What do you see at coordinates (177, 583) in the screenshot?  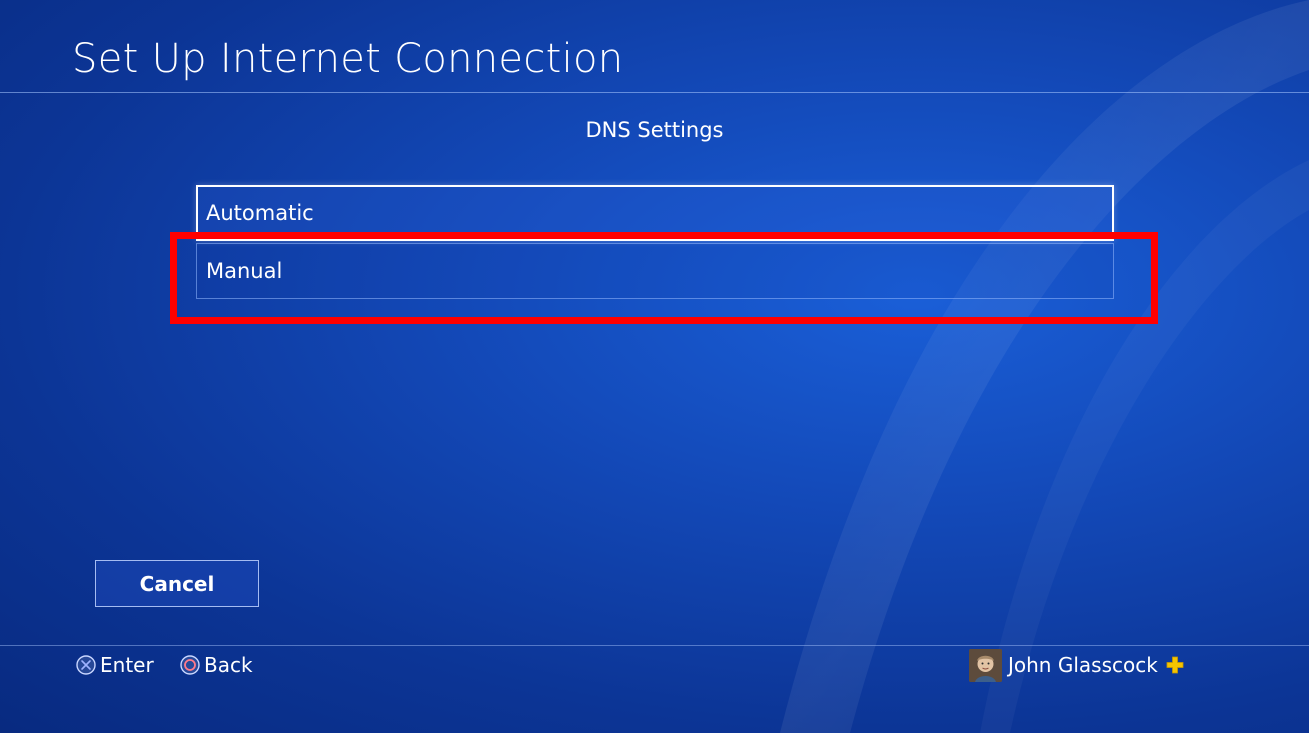 I see `cancel-button: Cancel` at bounding box center [177, 583].